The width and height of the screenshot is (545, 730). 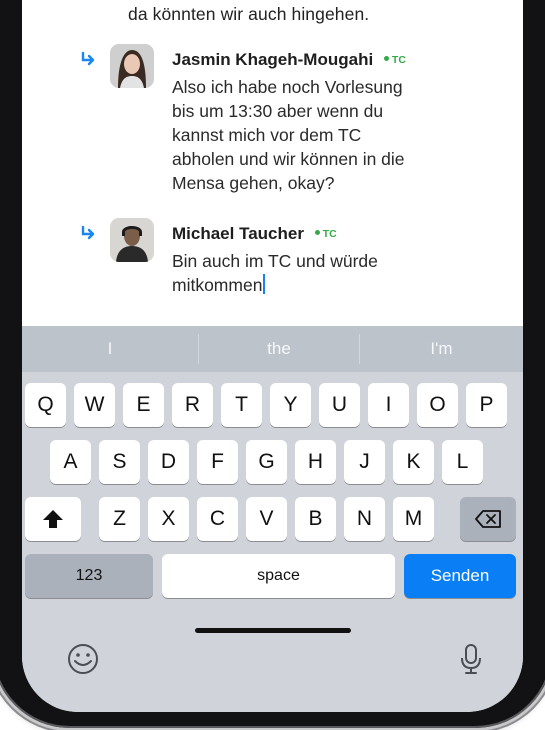 What do you see at coordinates (275, 261) in the screenshot?
I see `message-line: Bin auch im TC und würde` at bounding box center [275, 261].